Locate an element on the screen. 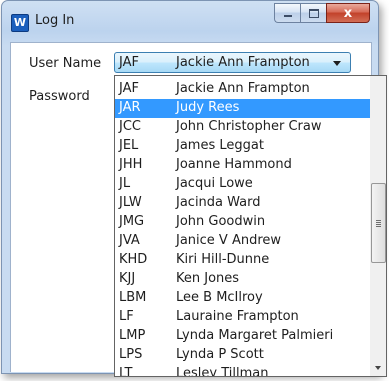 The height and width of the screenshot is (381, 389). app-icon: W is located at coordinates (20, 23).